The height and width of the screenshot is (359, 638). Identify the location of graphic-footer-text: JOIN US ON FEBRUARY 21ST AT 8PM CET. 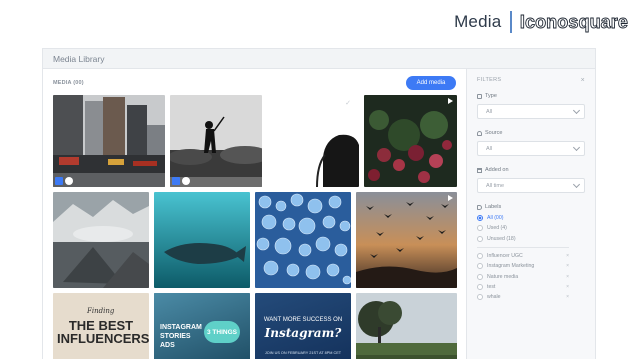
(303, 353).